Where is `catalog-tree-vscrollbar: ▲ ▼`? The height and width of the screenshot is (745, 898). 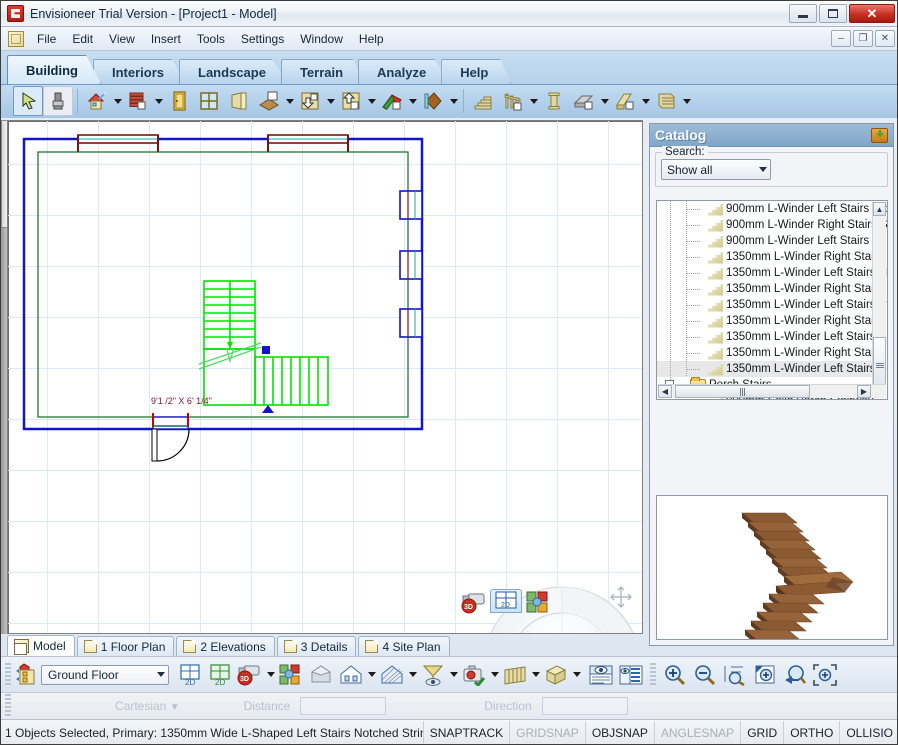 catalog-tree-vscrollbar: ▲ ▼ is located at coordinates (879, 300).